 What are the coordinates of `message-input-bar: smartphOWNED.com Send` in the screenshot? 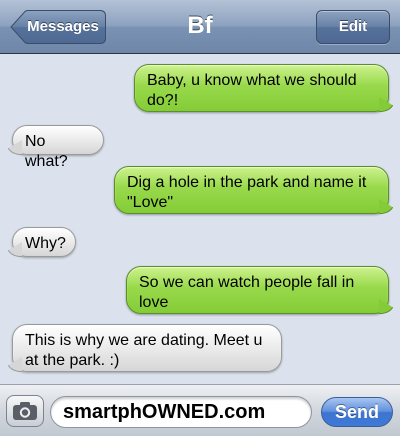 It's located at (200, 410).